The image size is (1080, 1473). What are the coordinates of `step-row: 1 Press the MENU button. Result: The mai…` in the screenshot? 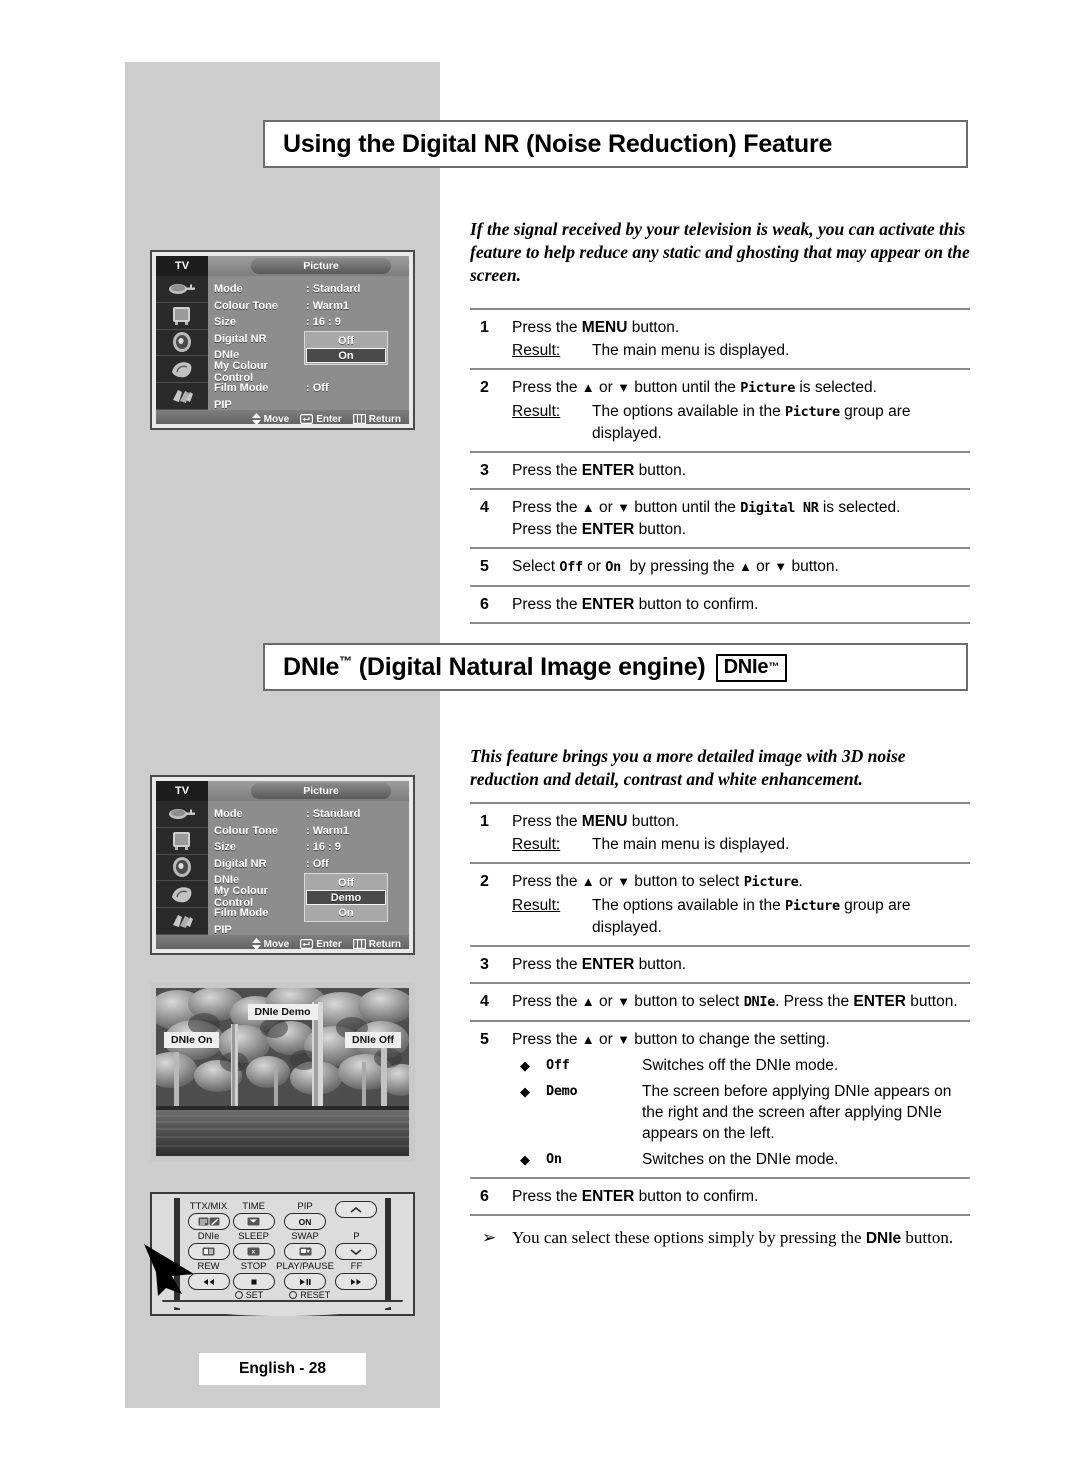 It's located at (720, 833).